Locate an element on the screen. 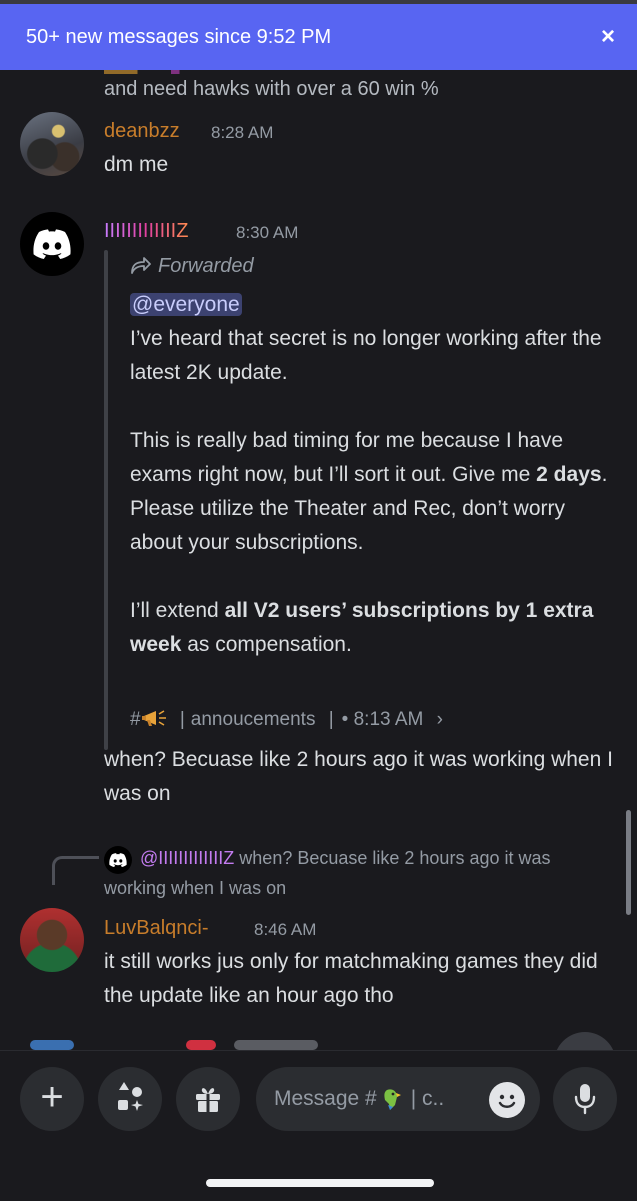 Image resolution: width=637 pixels, height=1201 pixels. apps-icon is located at coordinates (130, 1096).